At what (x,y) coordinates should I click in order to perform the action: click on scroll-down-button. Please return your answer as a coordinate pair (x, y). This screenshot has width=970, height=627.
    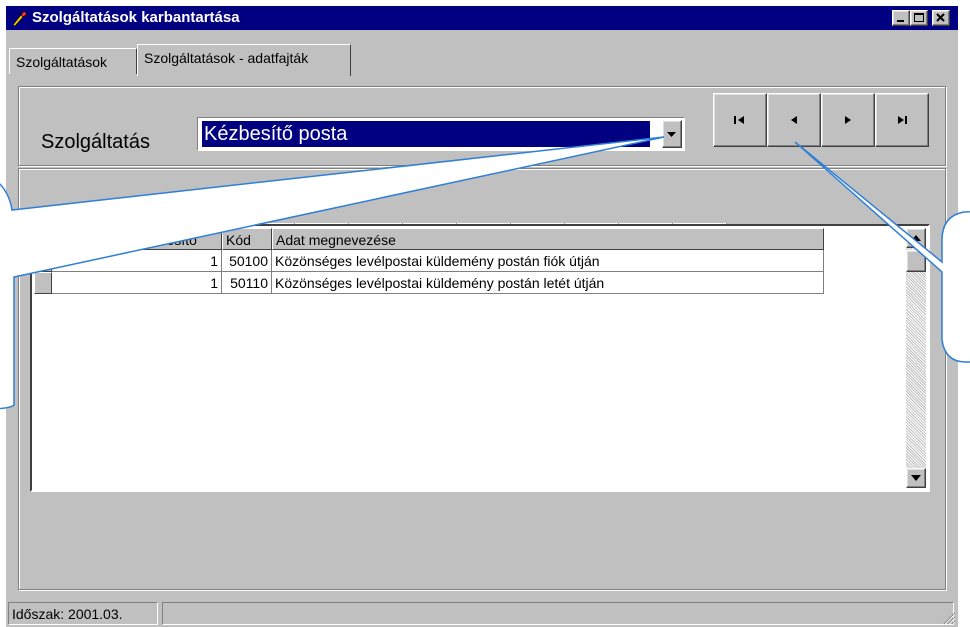
    Looking at the image, I should click on (916, 478).